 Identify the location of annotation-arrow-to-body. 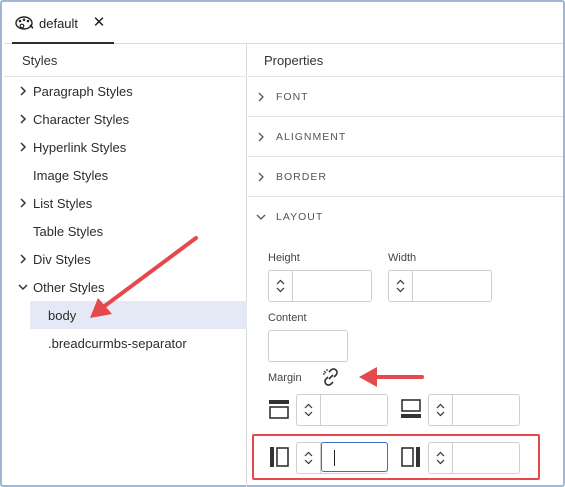
(144, 277).